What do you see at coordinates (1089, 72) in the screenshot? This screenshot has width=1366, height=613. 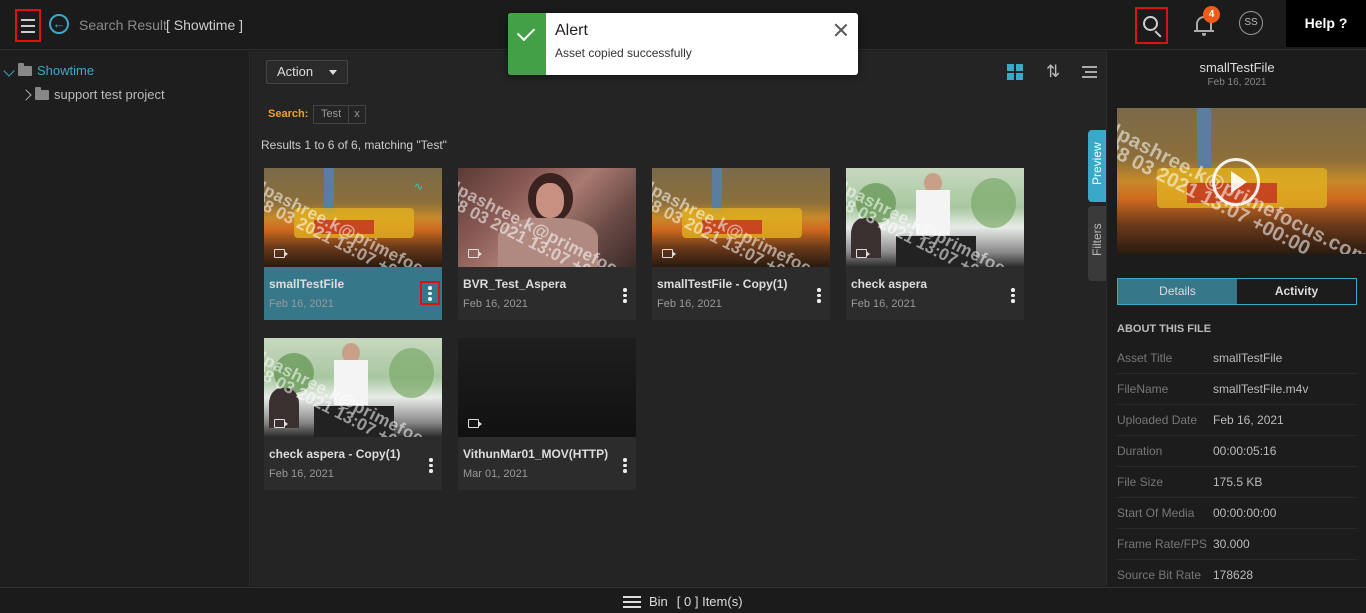 I see `list-view-icon` at bounding box center [1089, 72].